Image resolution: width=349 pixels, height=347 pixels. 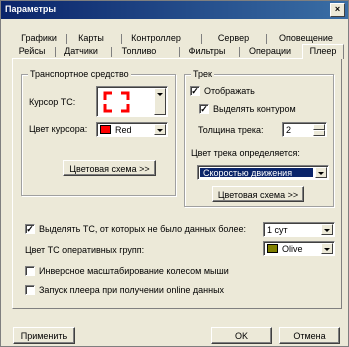 What do you see at coordinates (207, 51) in the screenshot?
I see `tab-filters: Фильтры` at bounding box center [207, 51].